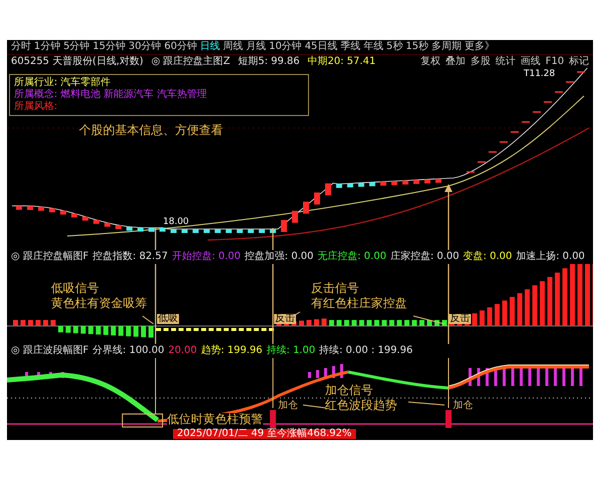  What do you see at coordinates (231, 351) in the screenshot?
I see `indicator-value: 趋势: 199.96` at bounding box center [231, 351].